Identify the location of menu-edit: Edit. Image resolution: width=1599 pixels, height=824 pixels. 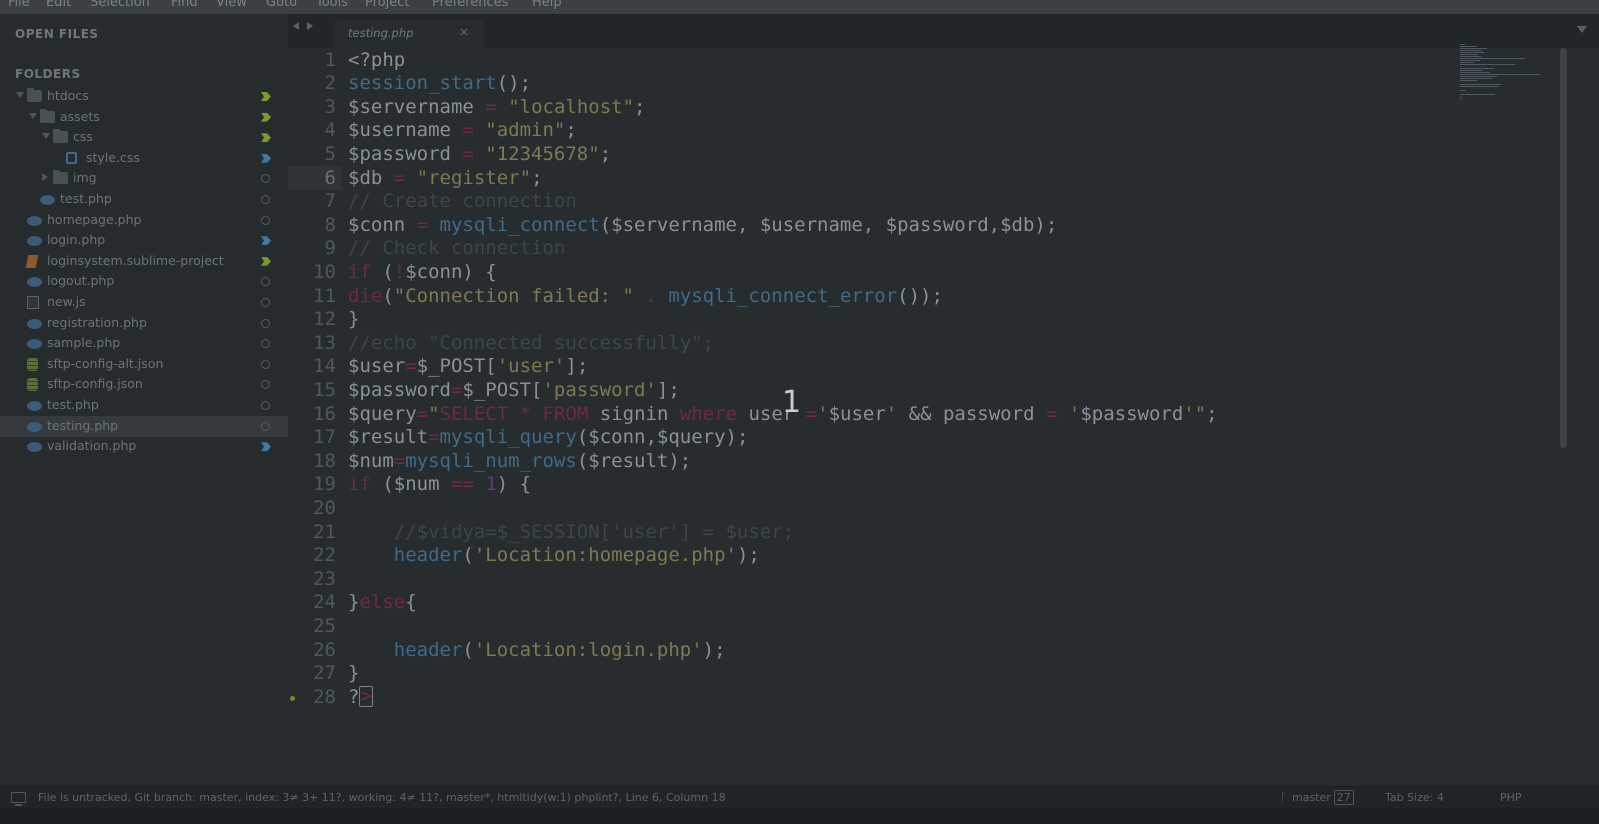
(58, 5).